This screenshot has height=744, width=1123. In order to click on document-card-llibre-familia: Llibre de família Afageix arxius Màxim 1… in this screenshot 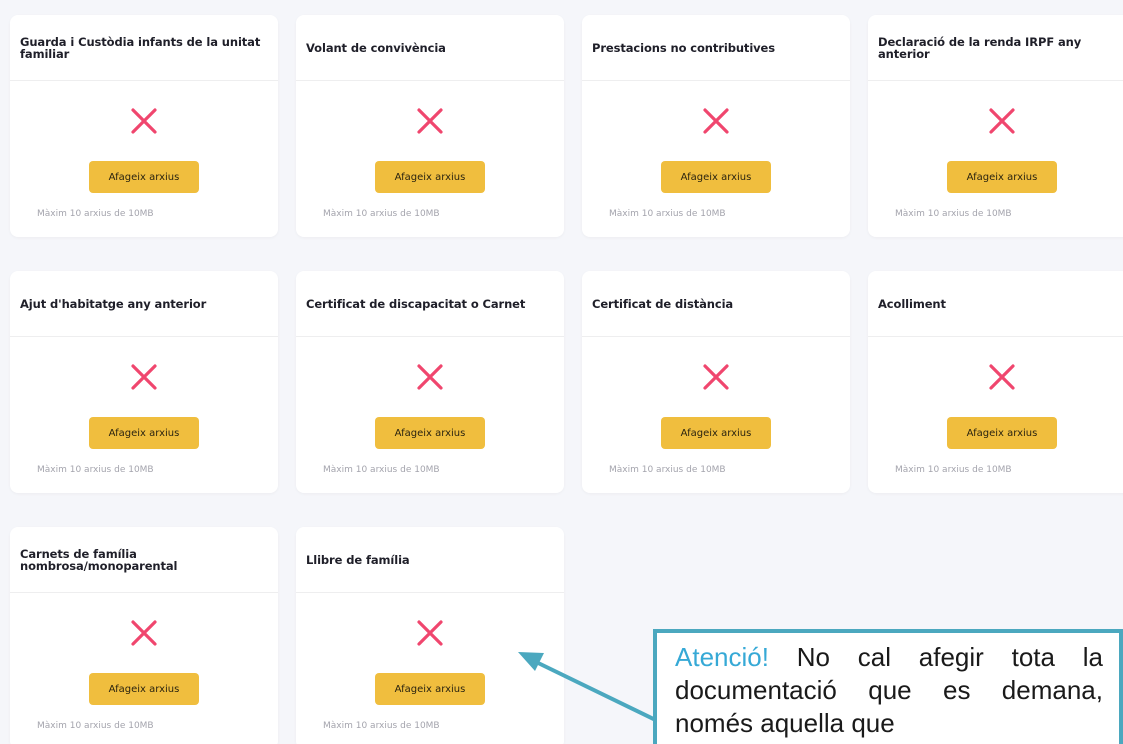, I will do `click(430, 635)`.